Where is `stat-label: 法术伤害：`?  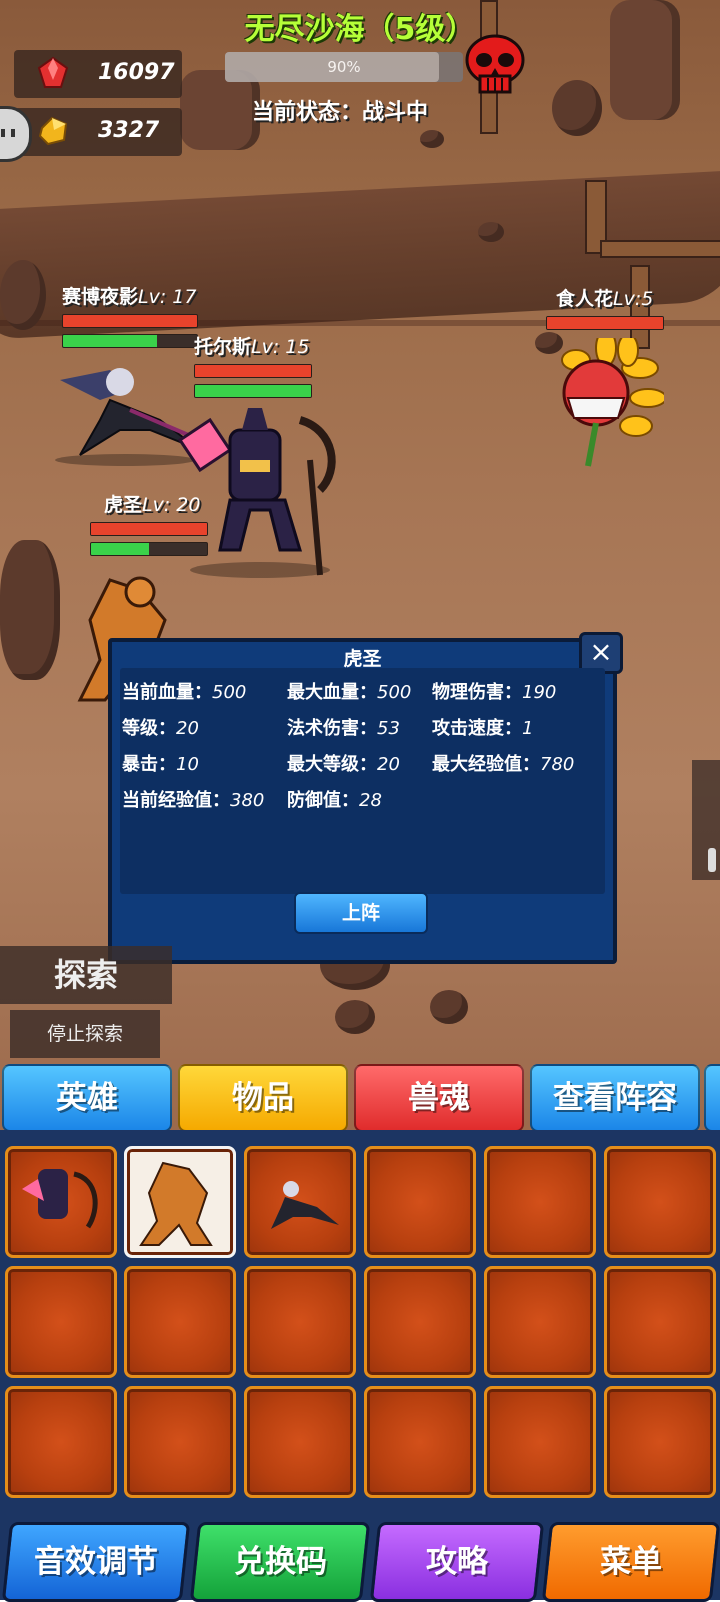 stat-label: 法术伤害： is located at coordinates (332, 728).